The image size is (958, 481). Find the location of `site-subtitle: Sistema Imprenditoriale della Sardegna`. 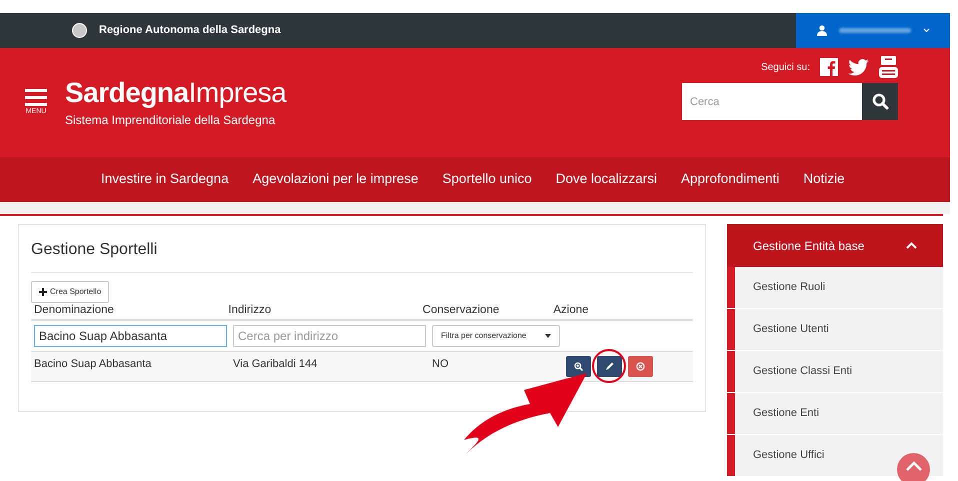

site-subtitle: Sistema Imprenditoriale della Sardegna is located at coordinates (170, 120).